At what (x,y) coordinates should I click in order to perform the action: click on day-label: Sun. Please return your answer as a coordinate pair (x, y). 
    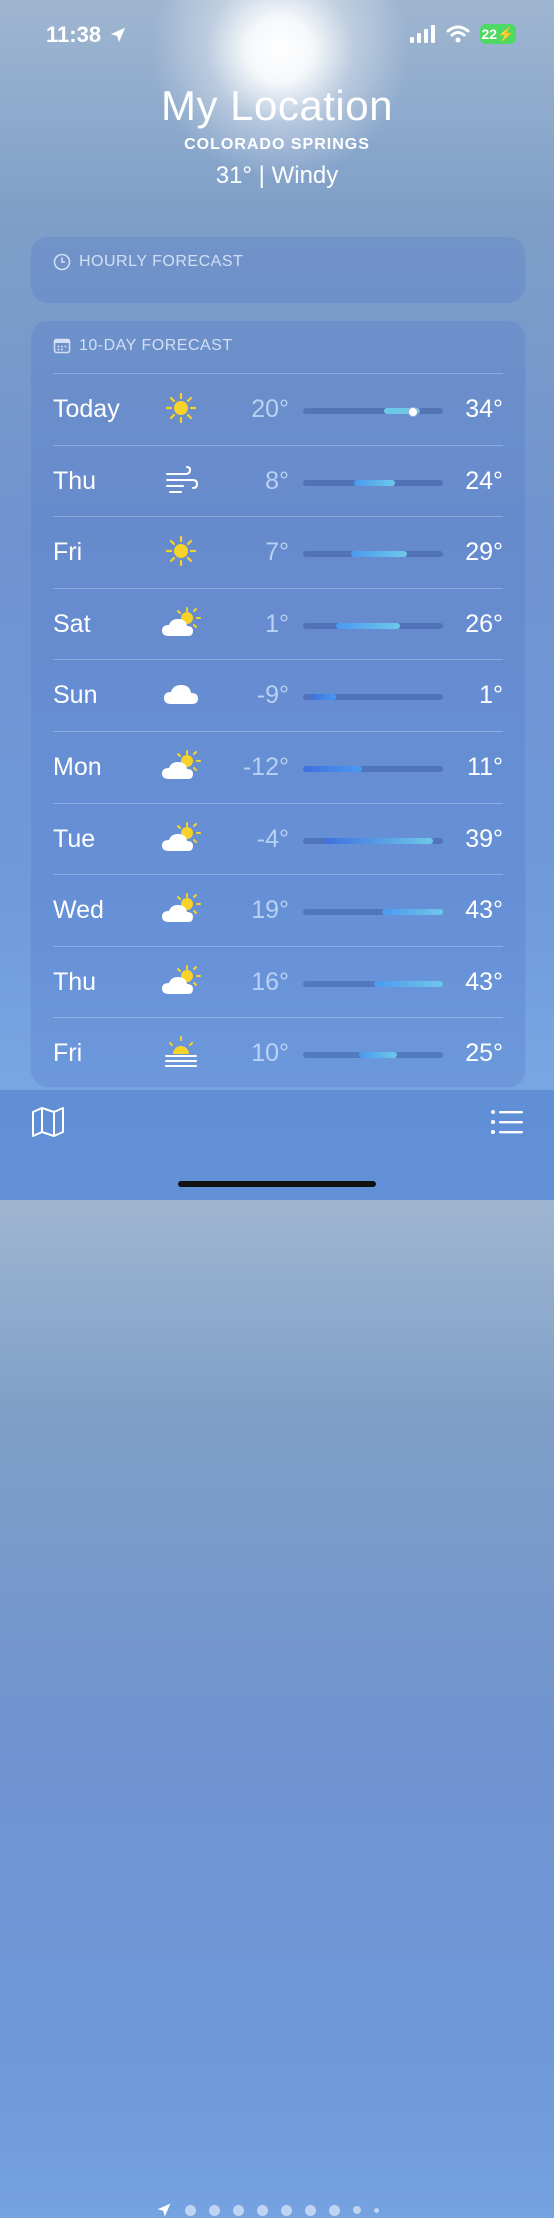
    Looking at the image, I should click on (75, 695).